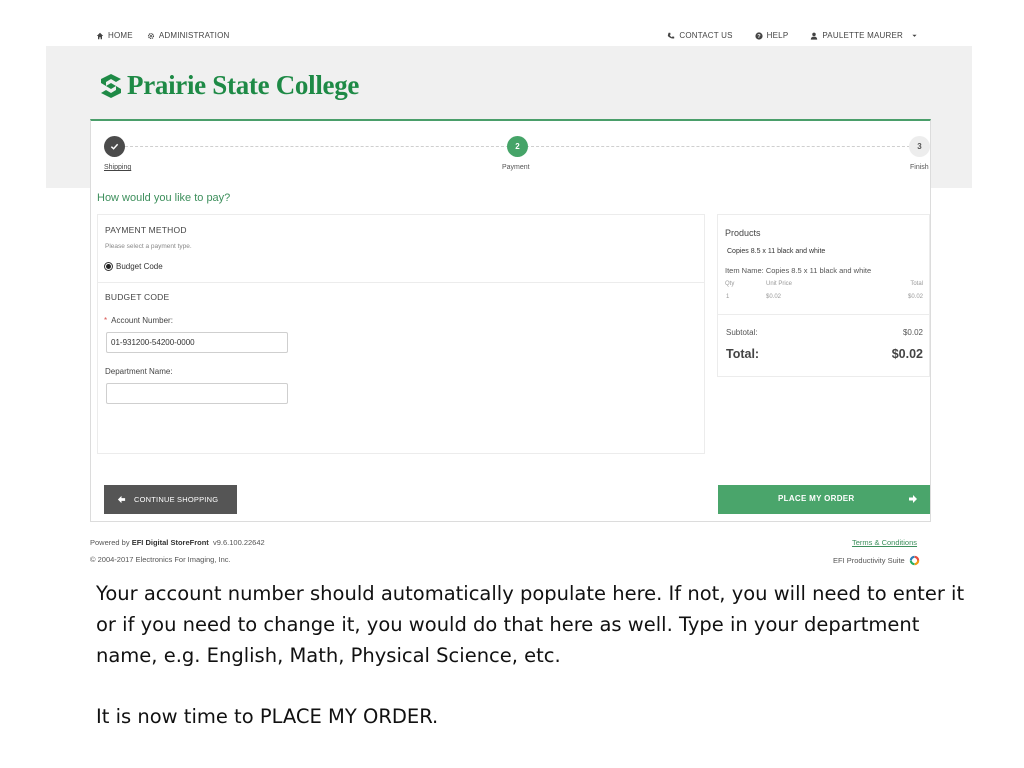  What do you see at coordinates (730, 284) in the screenshot?
I see `qty-header: Qty` at bounding box center [730, 284].